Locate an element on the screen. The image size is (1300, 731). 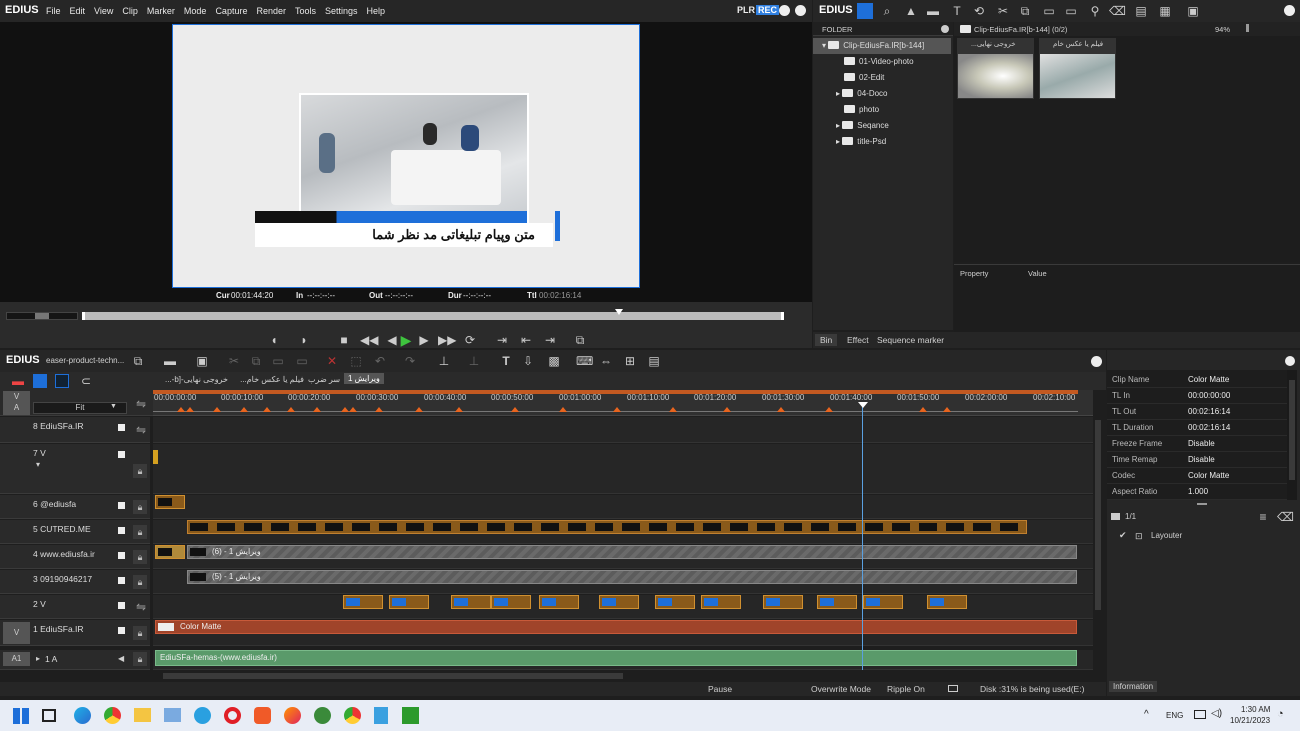
loop-bin-icon: ⟲ is located at coordinates (979, 11).